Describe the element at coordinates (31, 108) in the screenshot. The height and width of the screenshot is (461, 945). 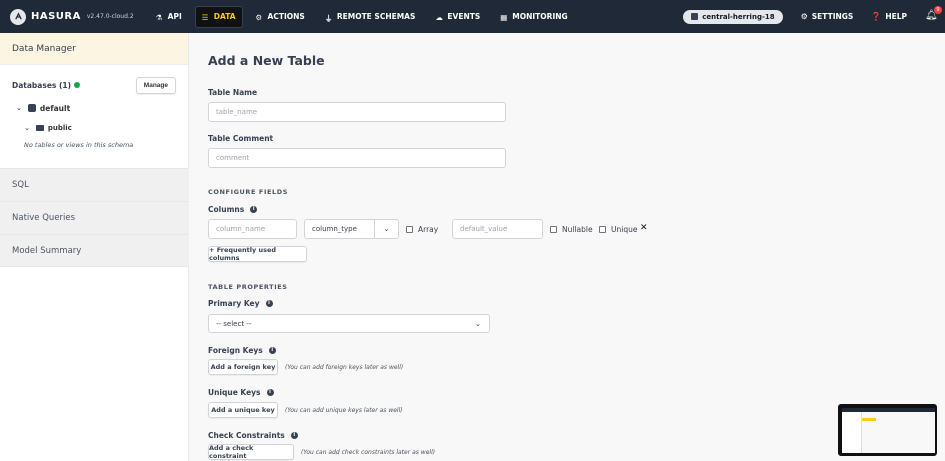
I see `database-icon` at that location.